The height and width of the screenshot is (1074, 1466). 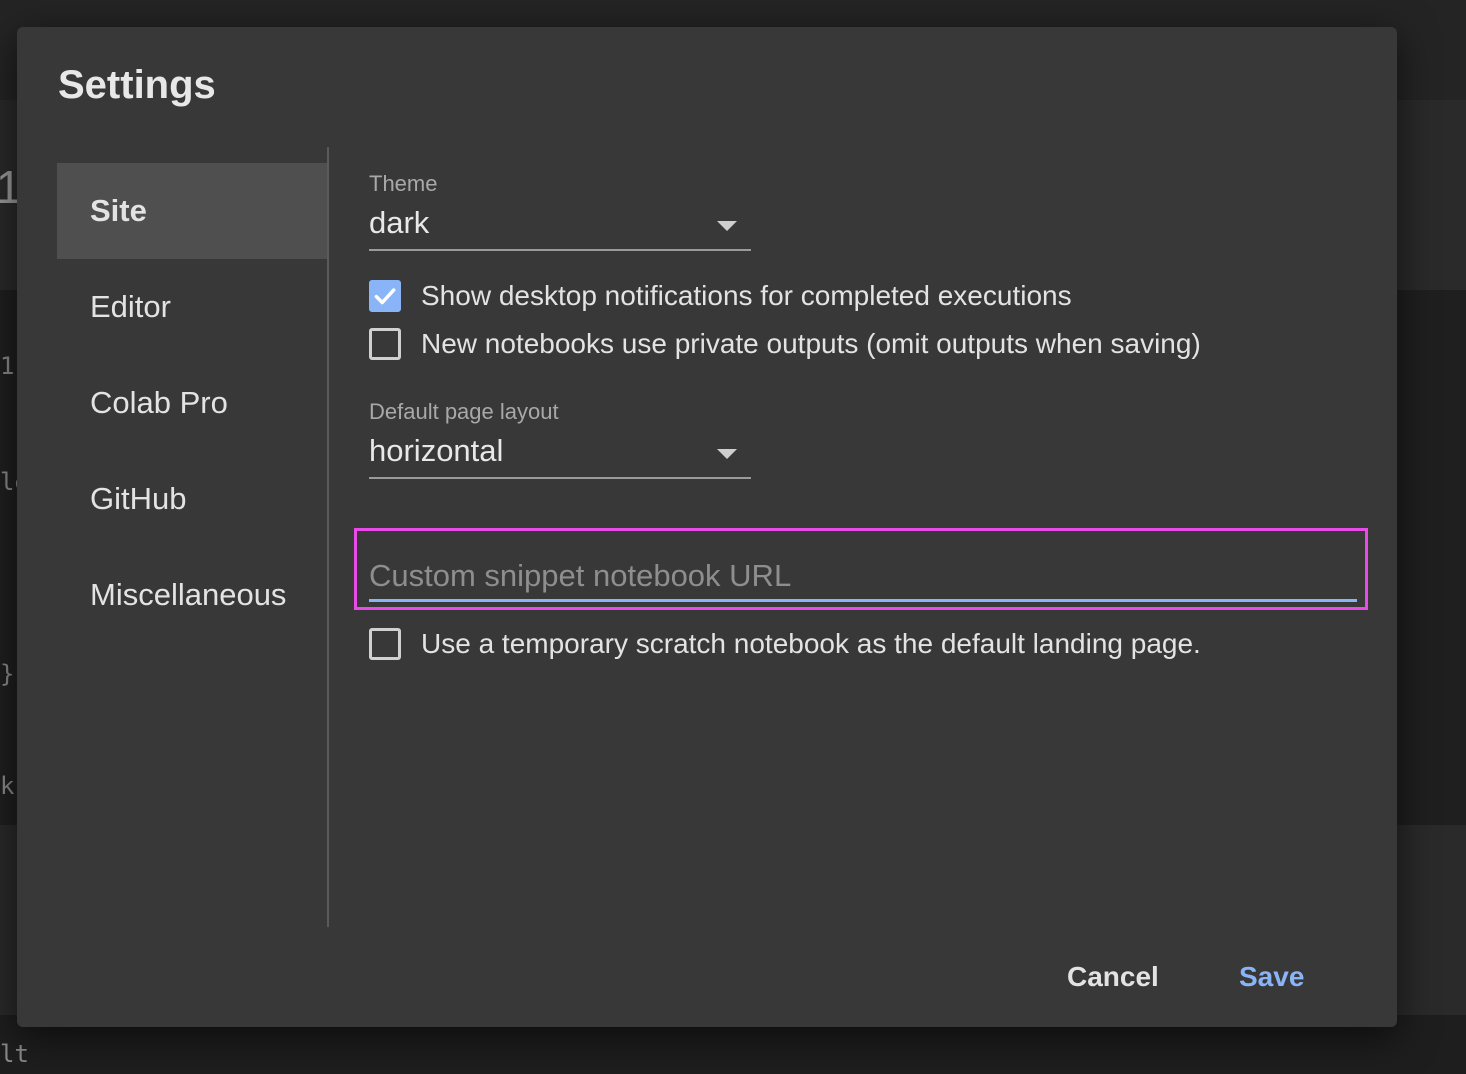 I want to click on nav-item-colab-pro: Colab Pro, so click(x=192, y=403).